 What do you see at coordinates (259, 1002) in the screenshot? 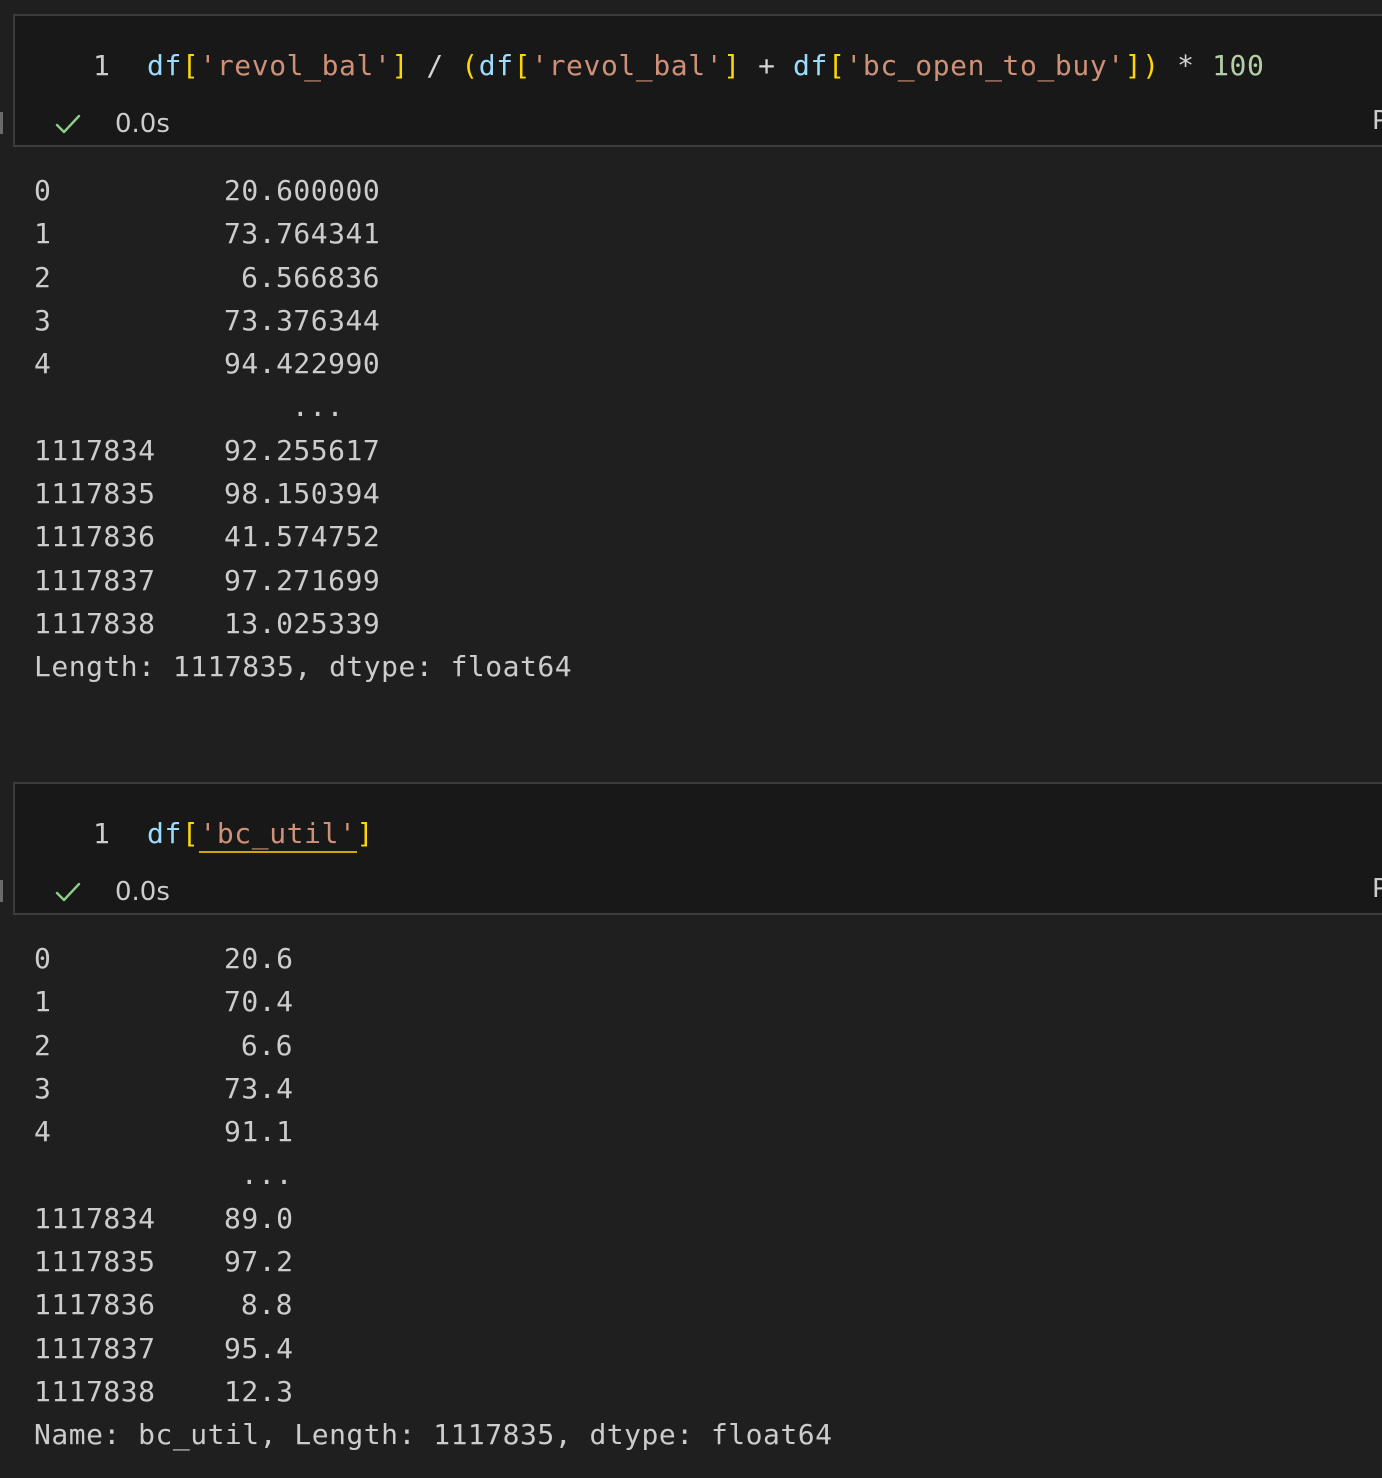
I see `series-value: 70.4` at bounding box center [259, 1002].